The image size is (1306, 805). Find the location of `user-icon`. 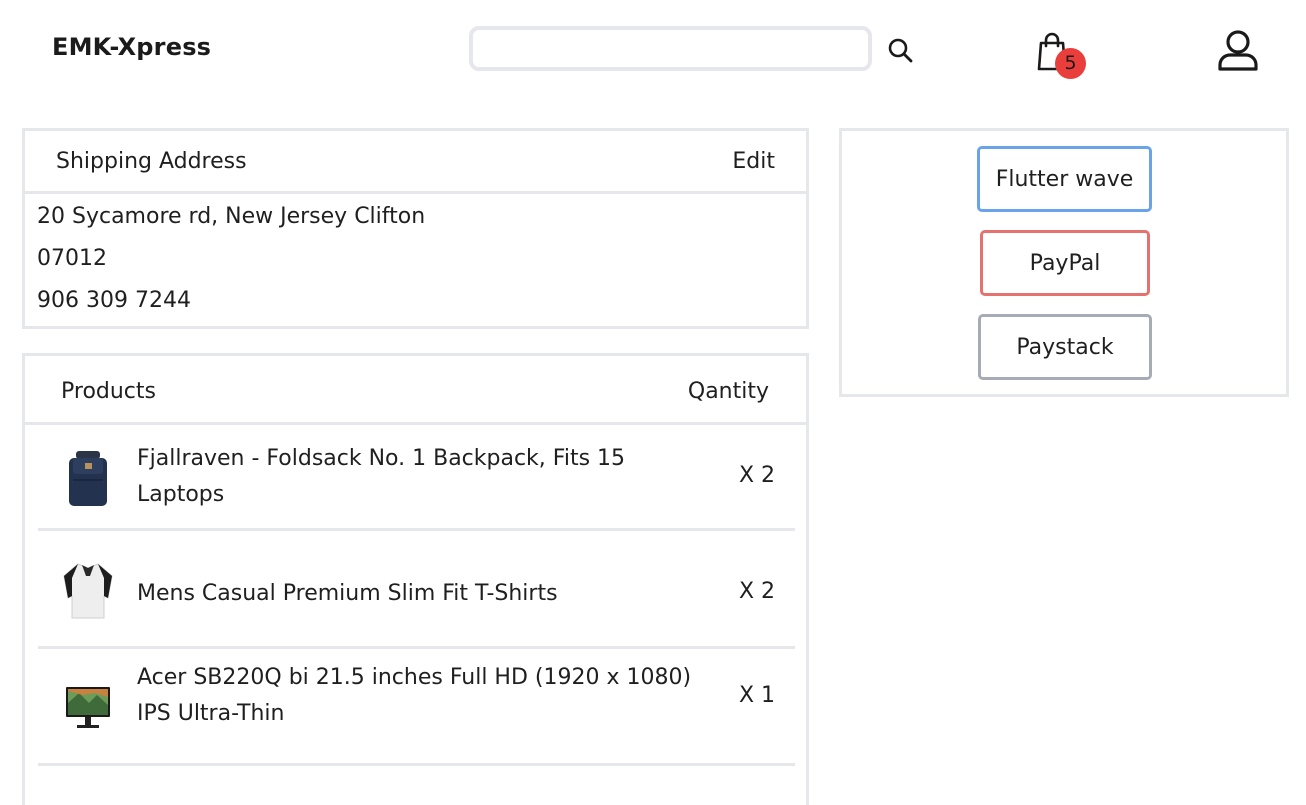

user-icon is located at coordinates (1238, 50).